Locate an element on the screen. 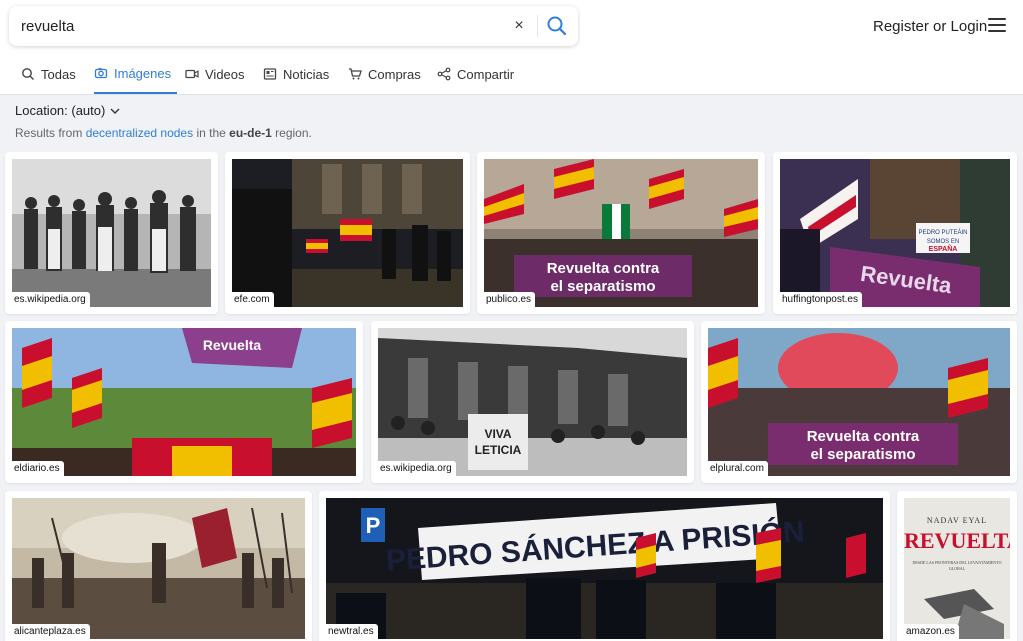 Image resolution: width=1023 pixels, height=641 pixels. tab-todas: Todas is located at coordinates (48, 74).